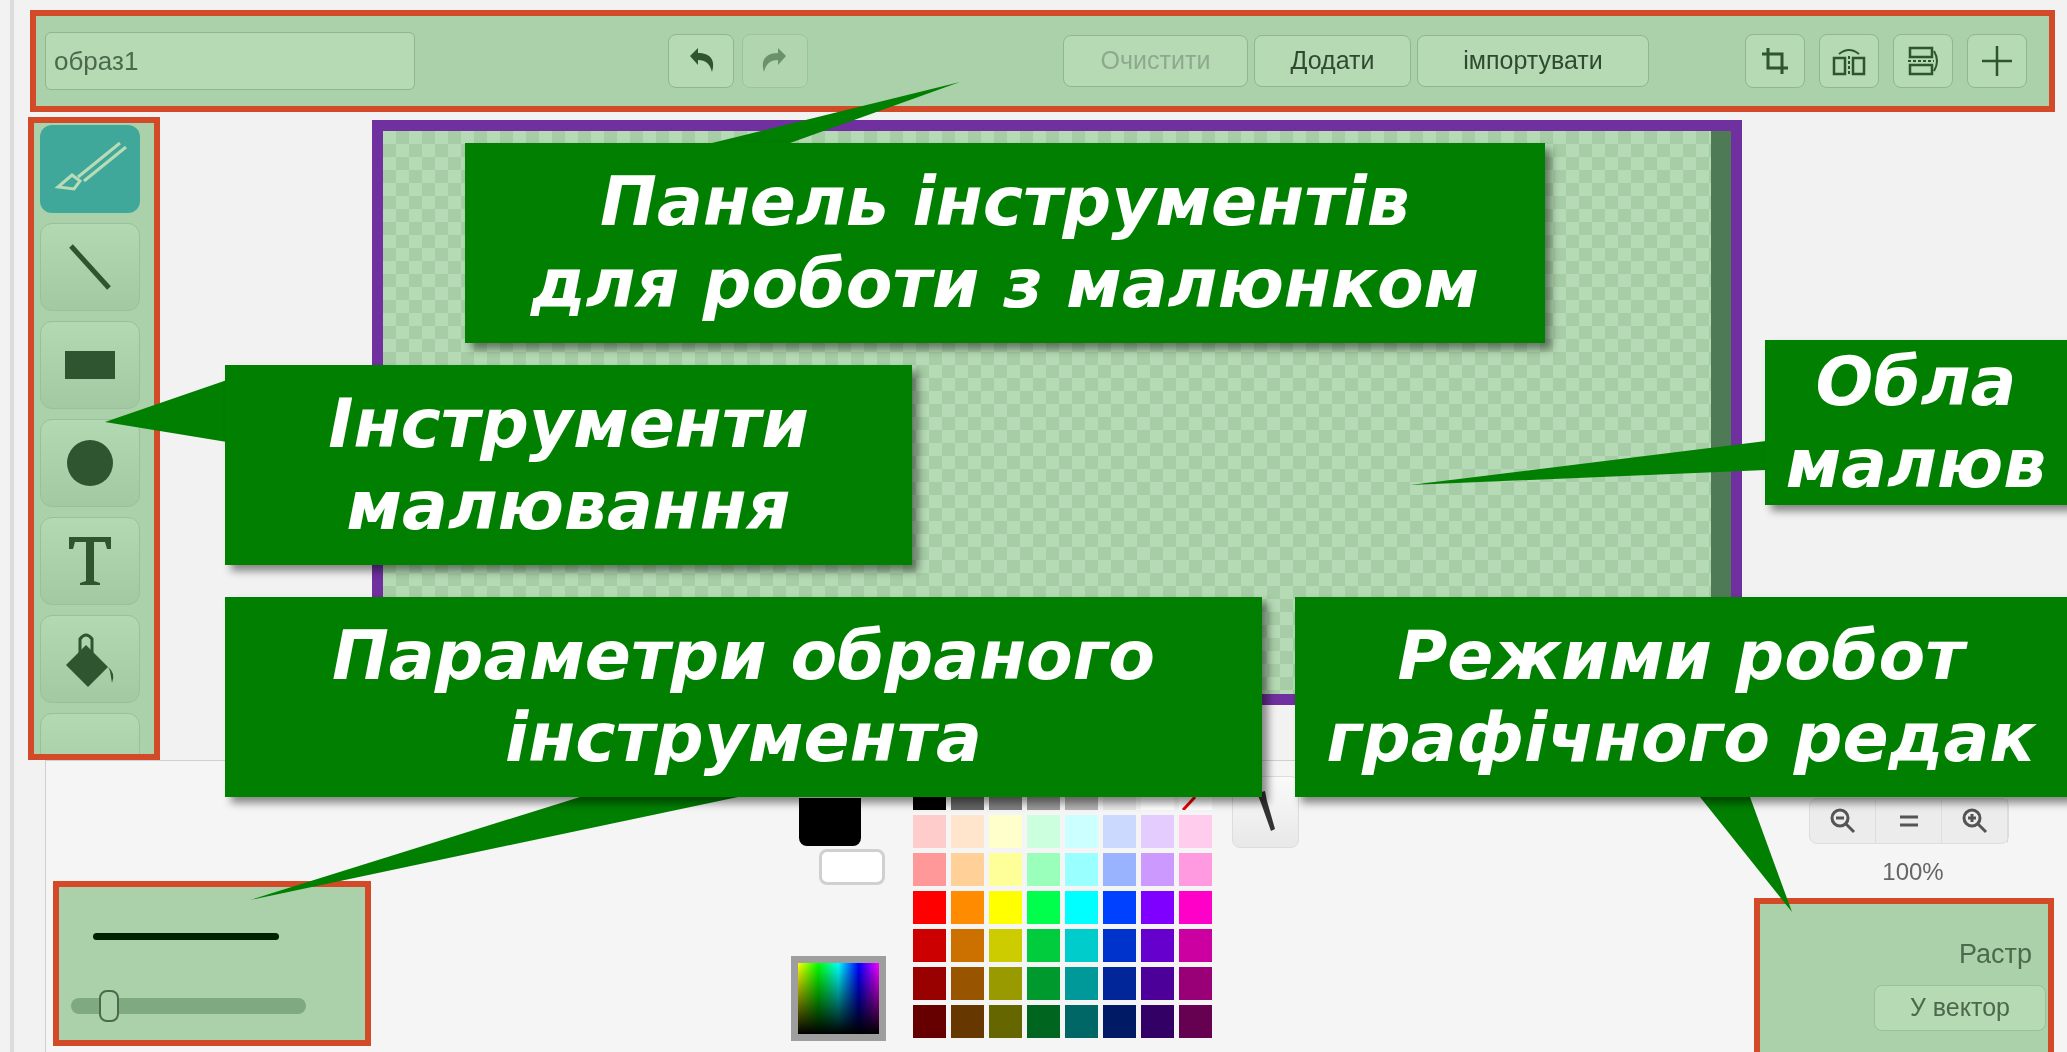 Image resolution: width=2067 pixels, height=1052 pixels. I want to click on crosshair-icon, so click(1997, 61).